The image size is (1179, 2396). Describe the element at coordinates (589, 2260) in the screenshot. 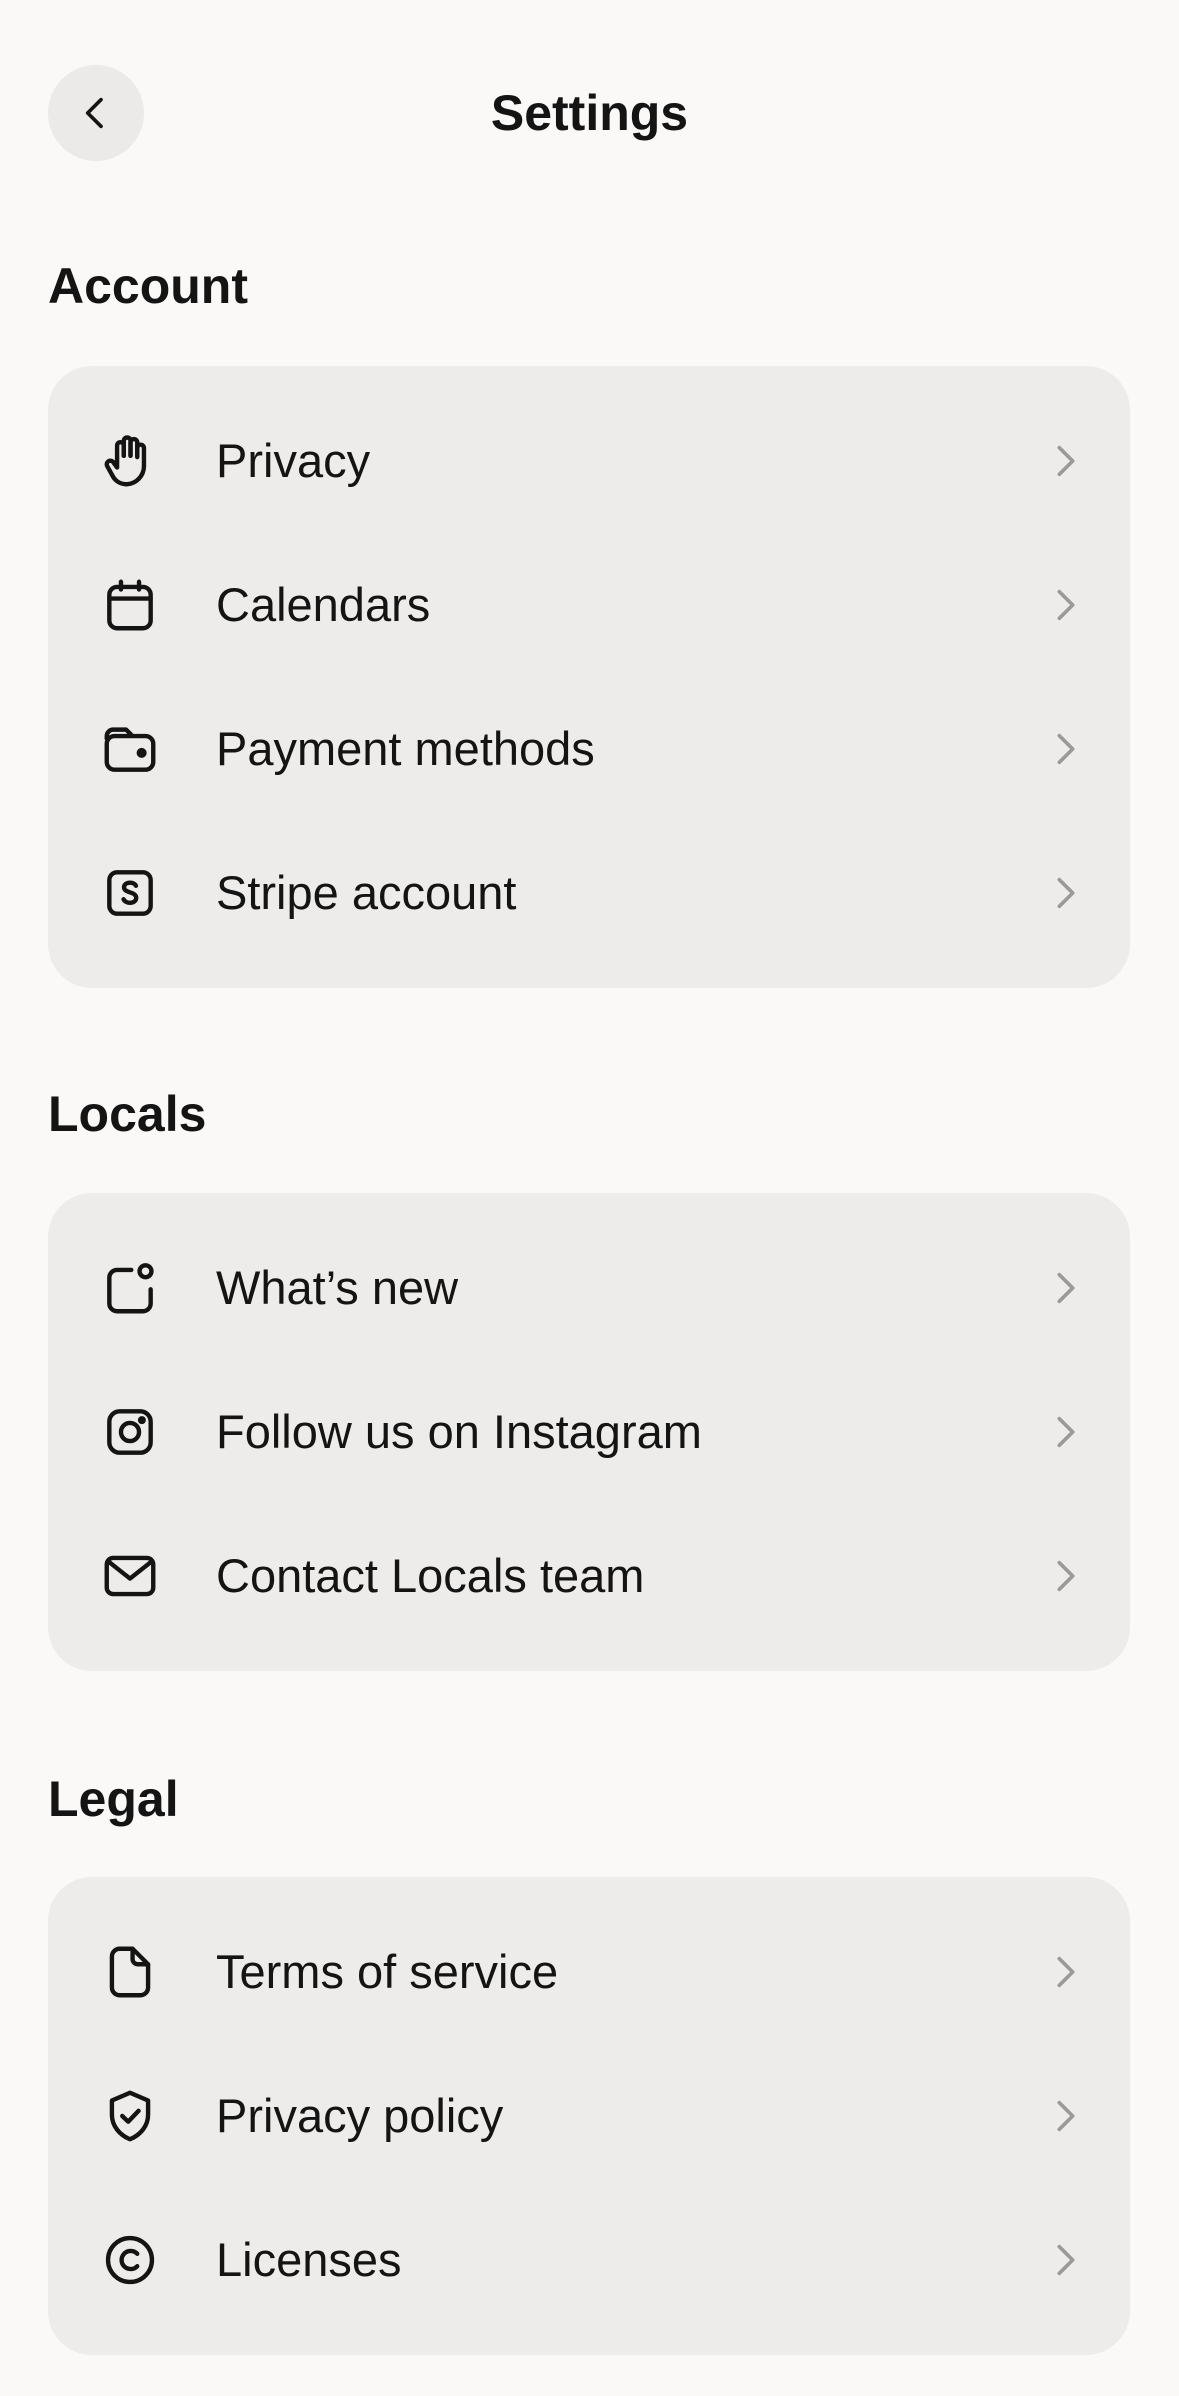

I see `settings-item-licenses: Licenses` at that location.